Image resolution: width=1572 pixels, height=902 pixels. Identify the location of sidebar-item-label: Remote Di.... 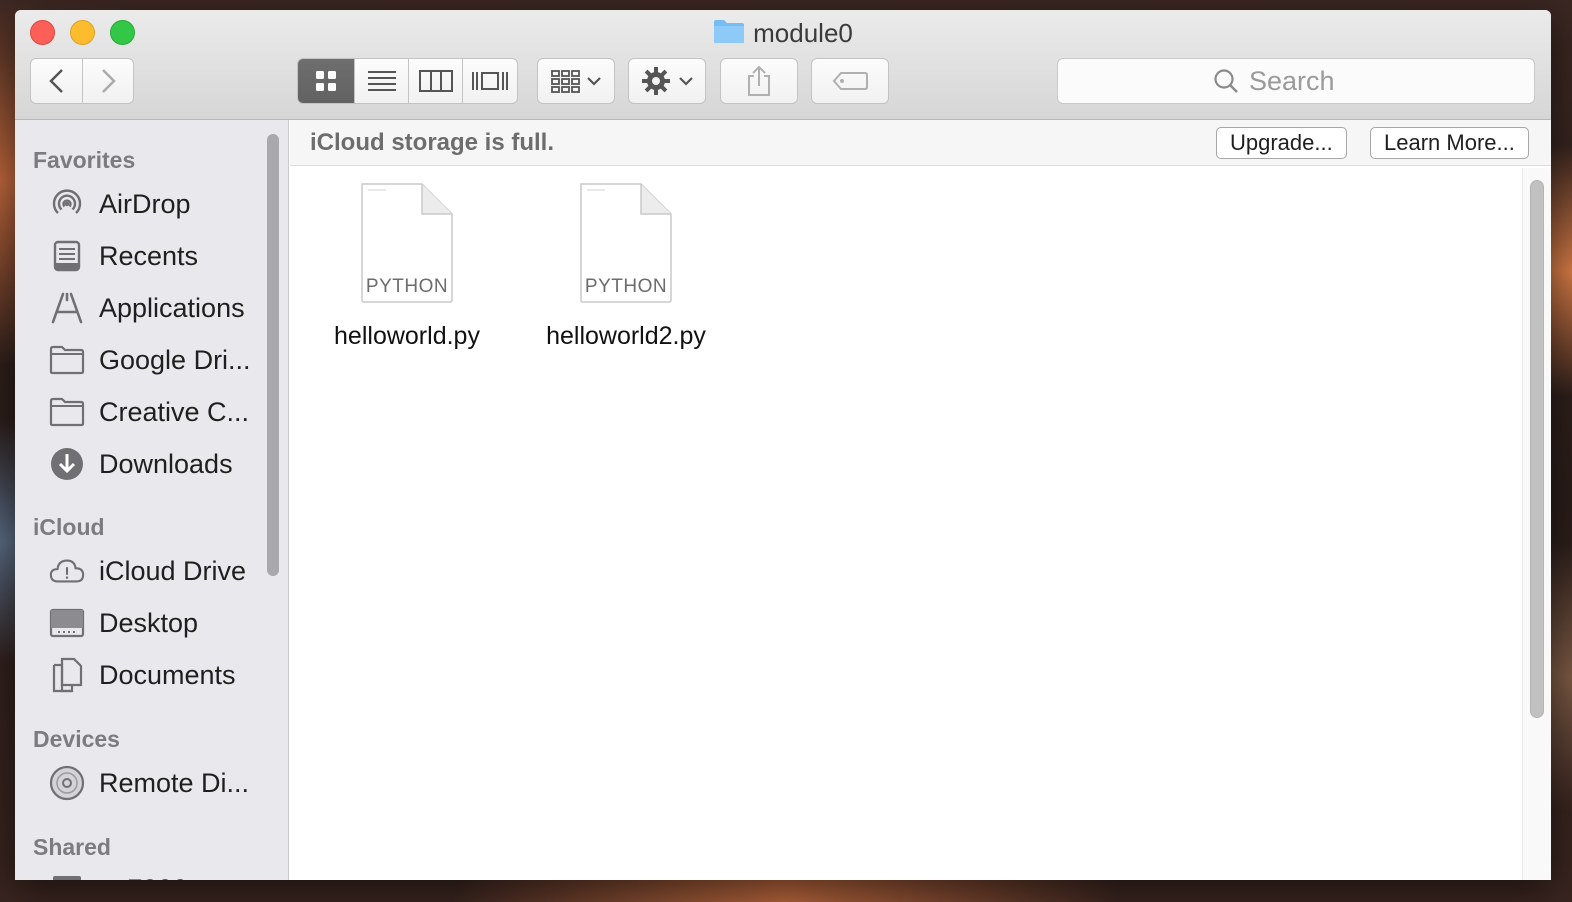
(174, 782).